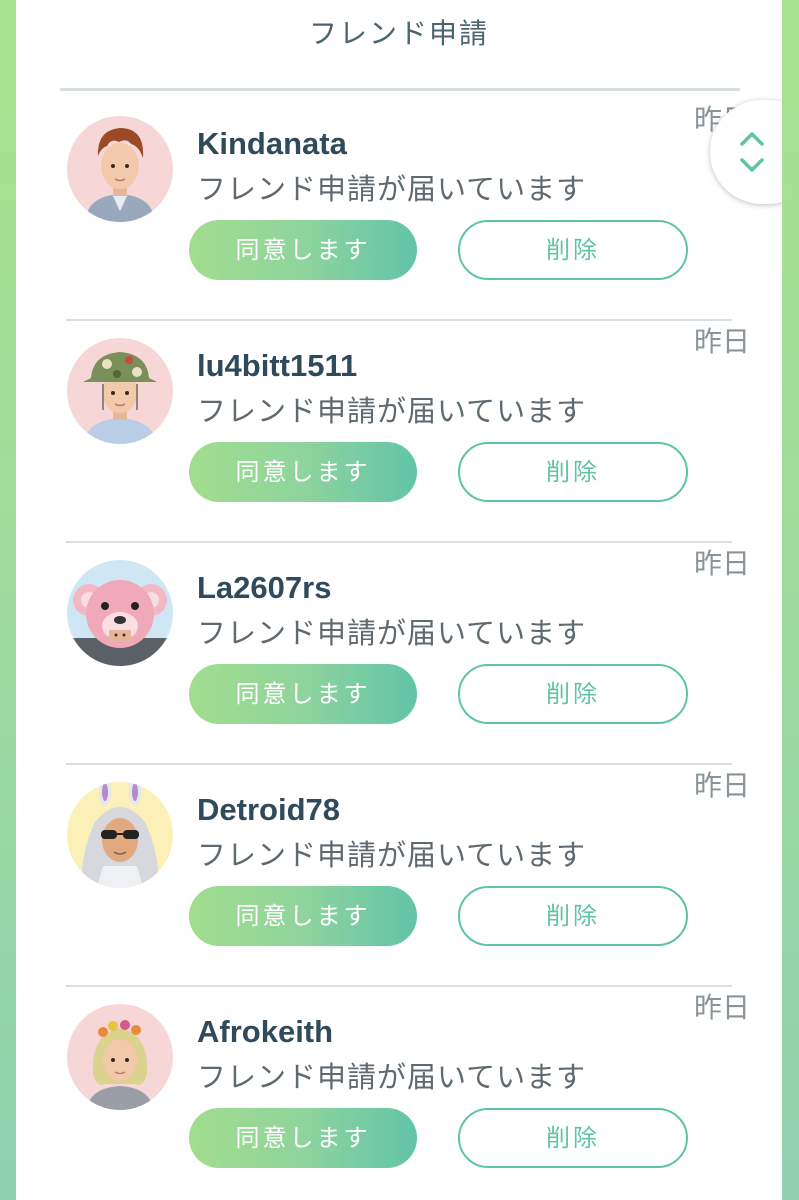 The height and width of the screenshot is (1200, 799). What do you see at coordinates (277, 365) in the screenshot?
I see `username: lu4bitt1511` at bounding box center [277, 365].